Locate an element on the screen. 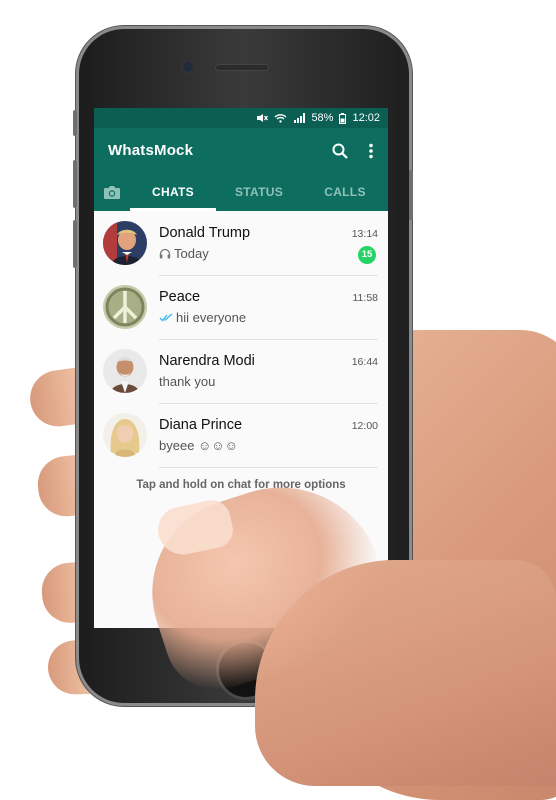 This screenshot has width=556, height=800. signal-icon is located at coordinates (300, 118).